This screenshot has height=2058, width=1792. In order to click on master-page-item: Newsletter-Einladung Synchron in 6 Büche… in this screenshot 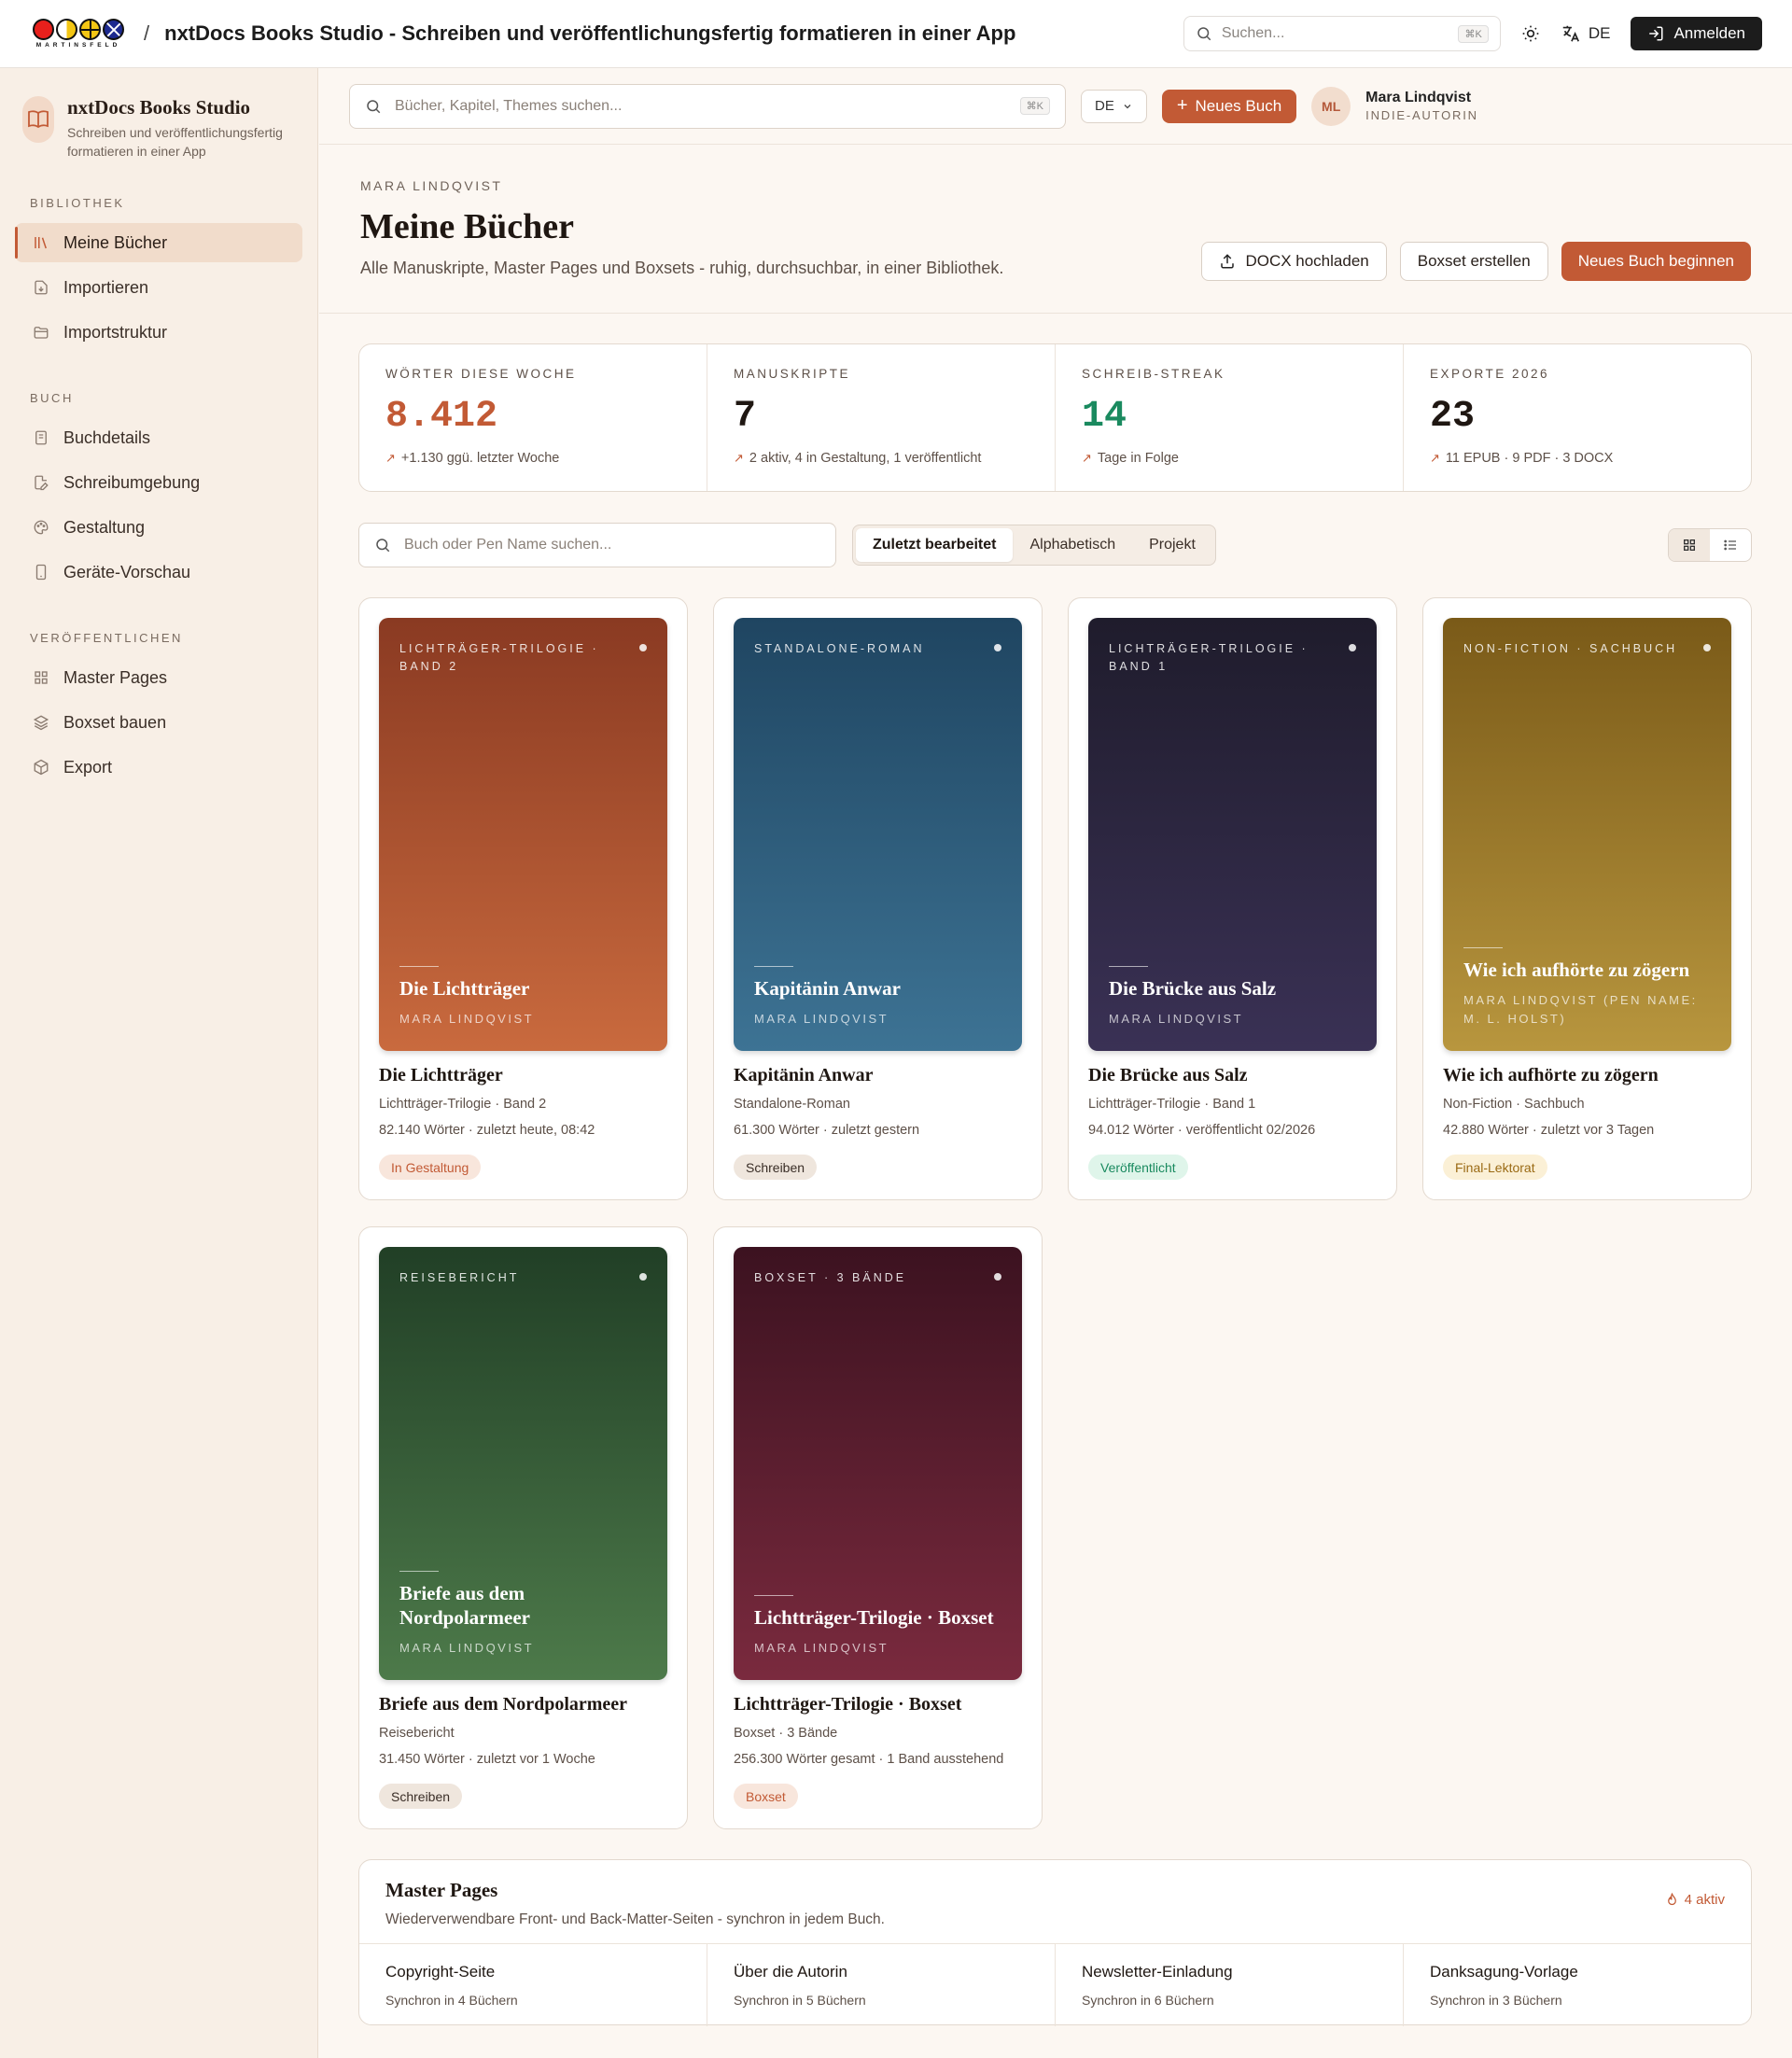, I will do `click(1230, 1985)`.